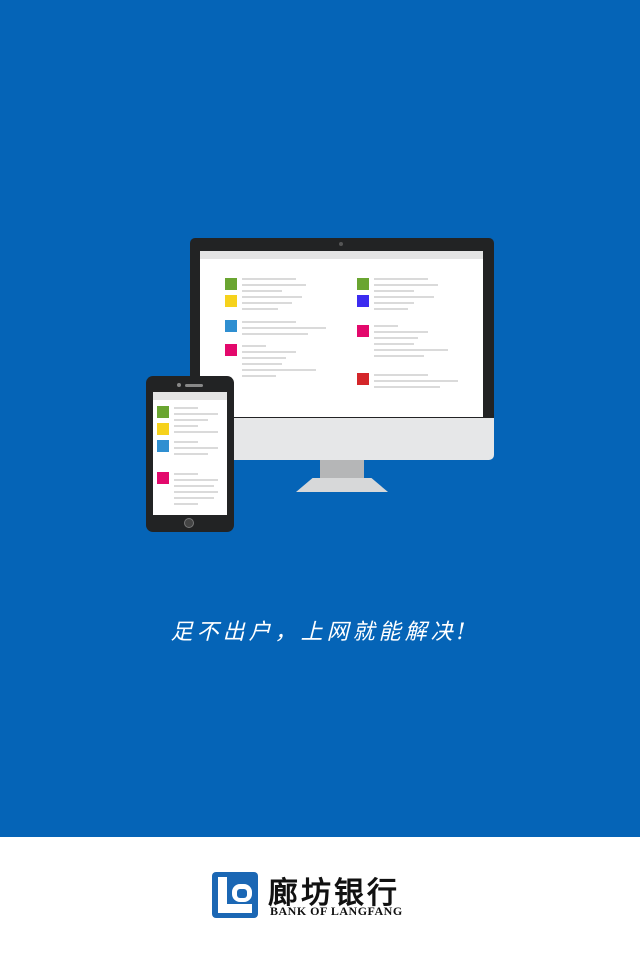 The height and width of the screenshot is (960, 640). Describe the element at coordinates (341, 255) in the screenshot. I see `monitor-screen-topbar` at that location.